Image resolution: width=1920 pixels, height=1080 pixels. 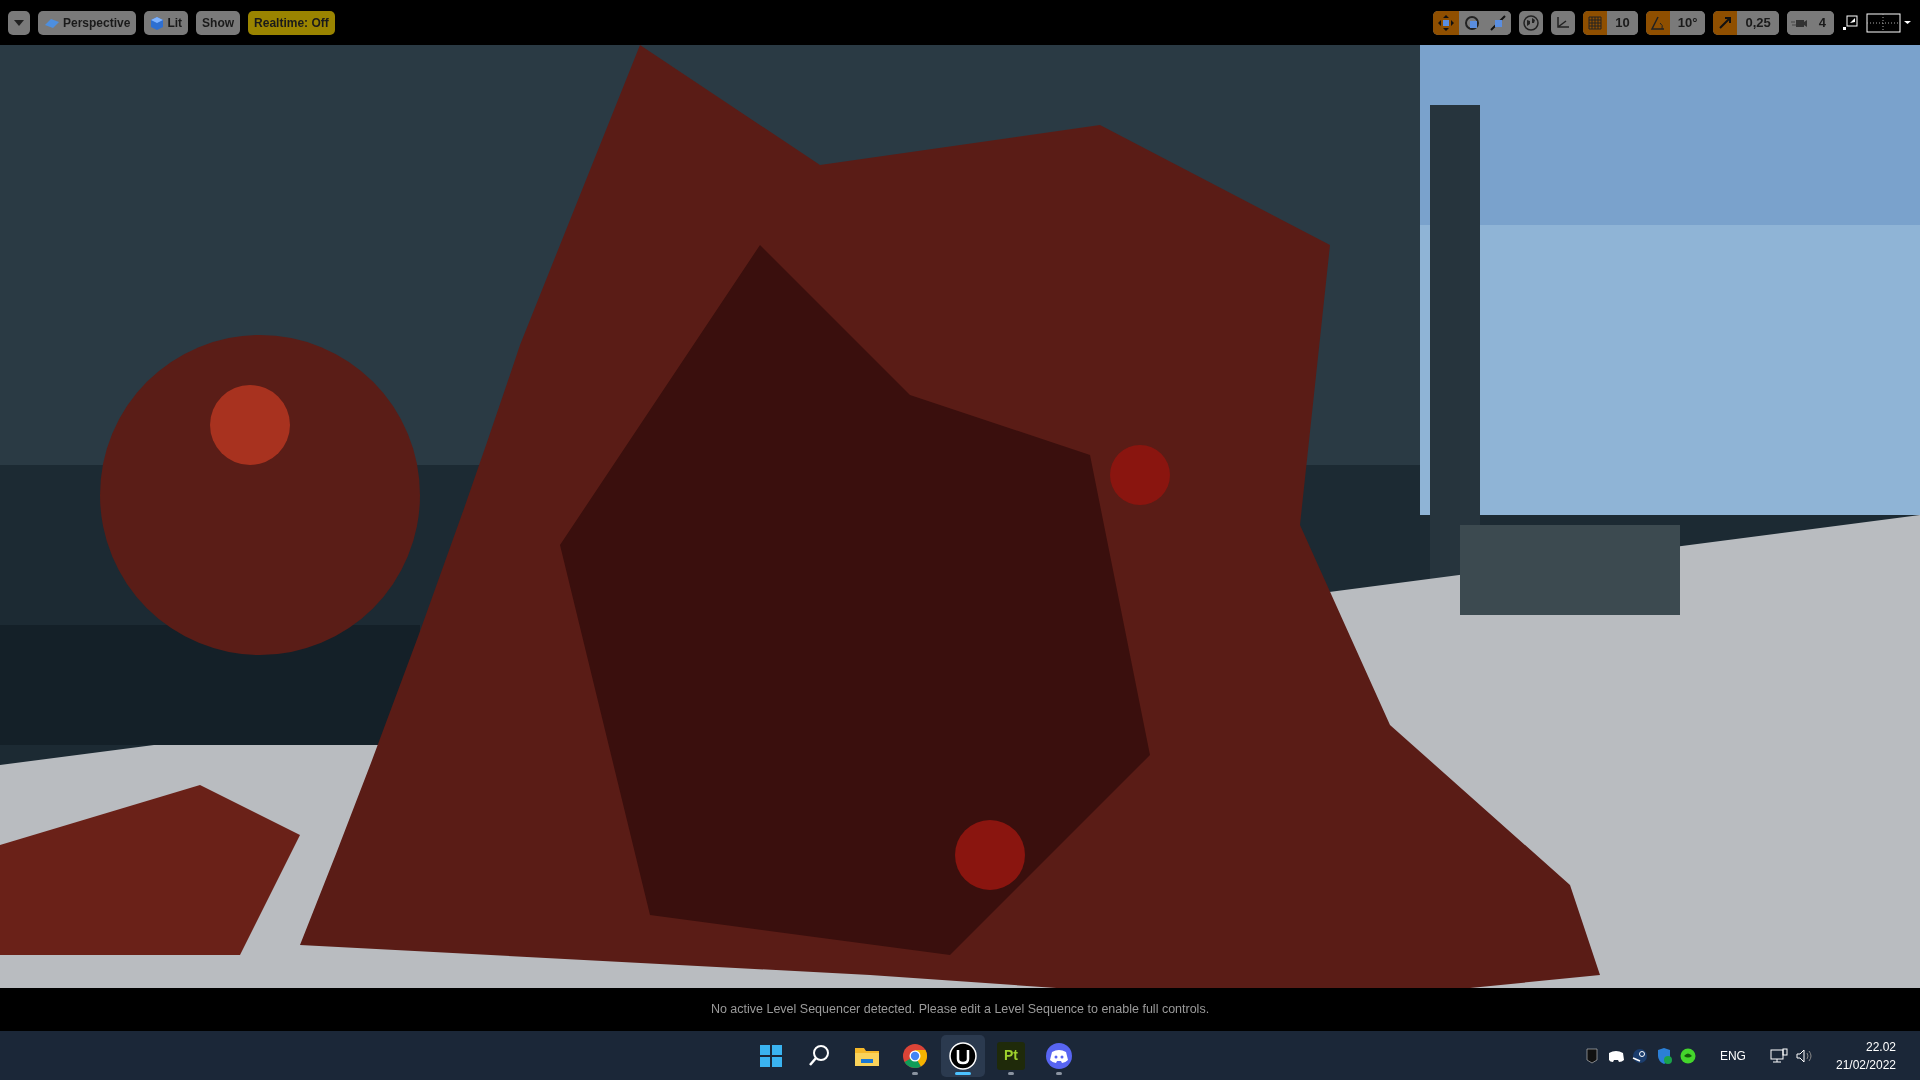 I want to click on grid-icon, so click(x=1595, y=22).